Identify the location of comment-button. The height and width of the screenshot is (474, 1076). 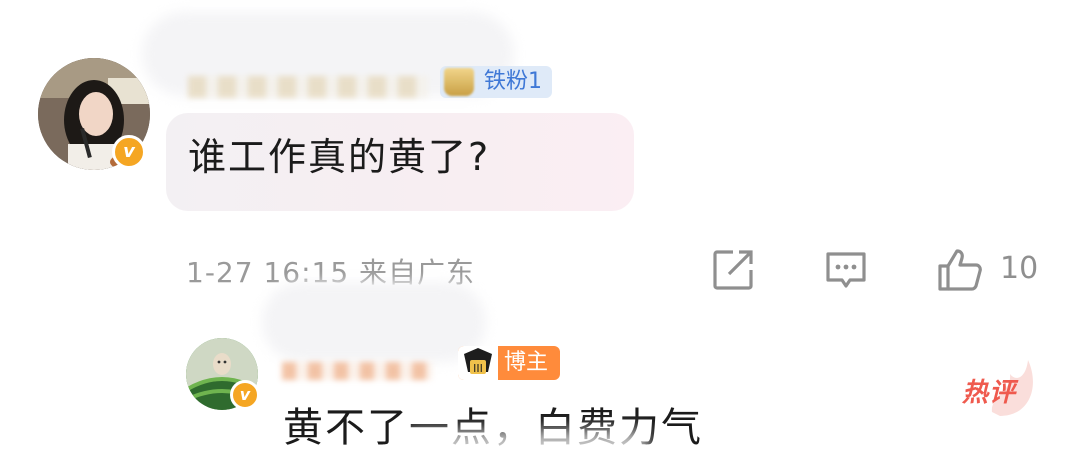
(846, 270).